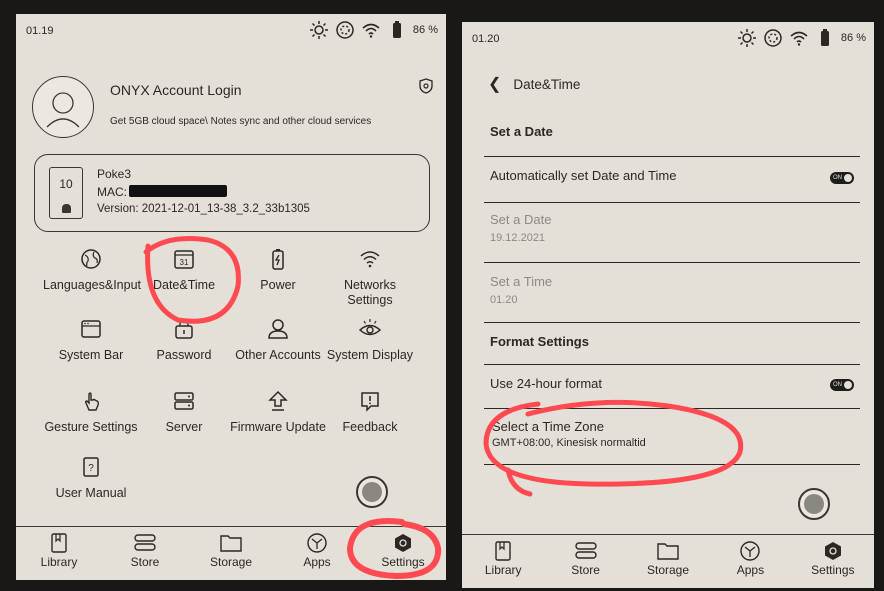 The image size is (884, 591). What do you see at coordinates (92, 401) in the screenshot?
I see `hand-icon` at bounding box center [92, 401].